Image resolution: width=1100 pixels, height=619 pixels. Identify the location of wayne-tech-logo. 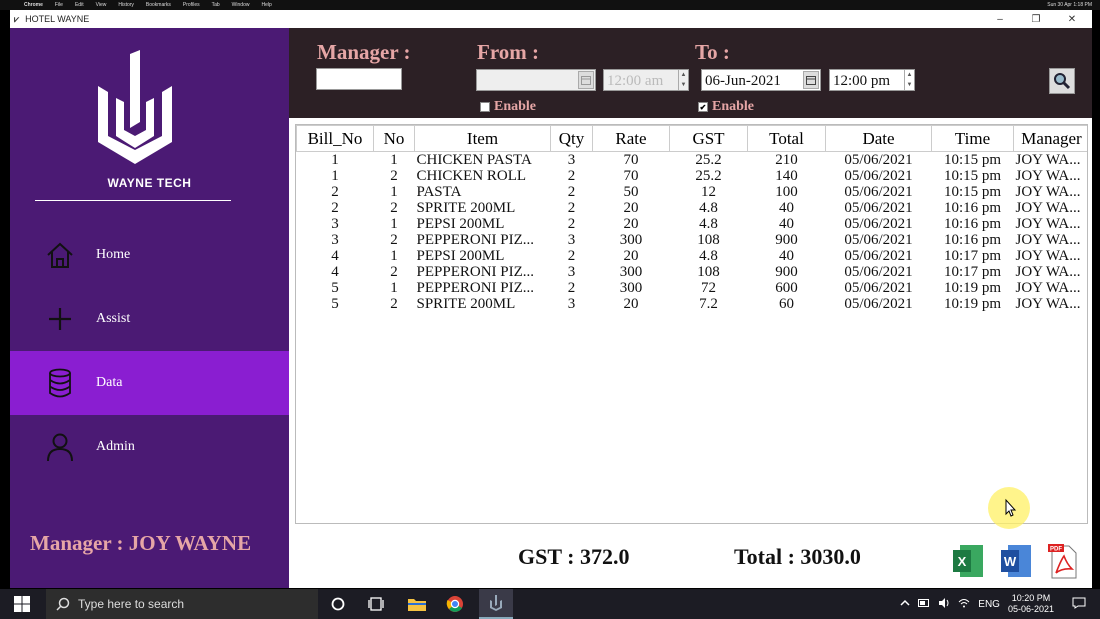
(135, 107).